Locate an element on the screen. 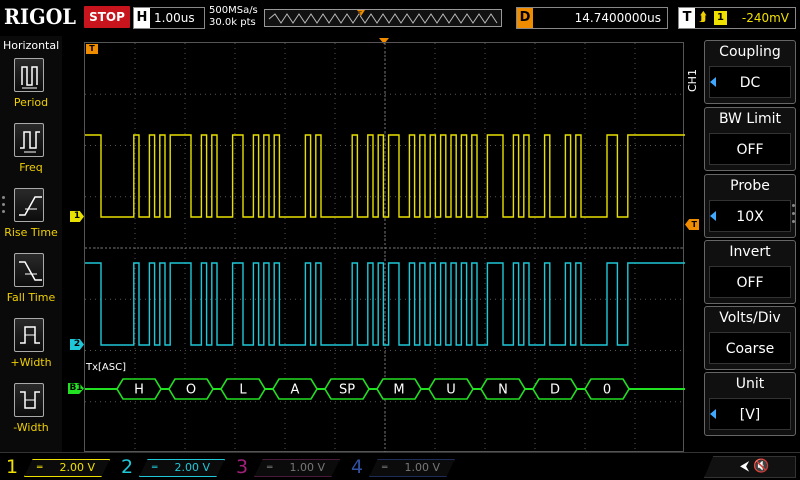 This screenshot has height=480, width=800. unit-menu-item: Unit [V] is located at coordinates (750, 404).